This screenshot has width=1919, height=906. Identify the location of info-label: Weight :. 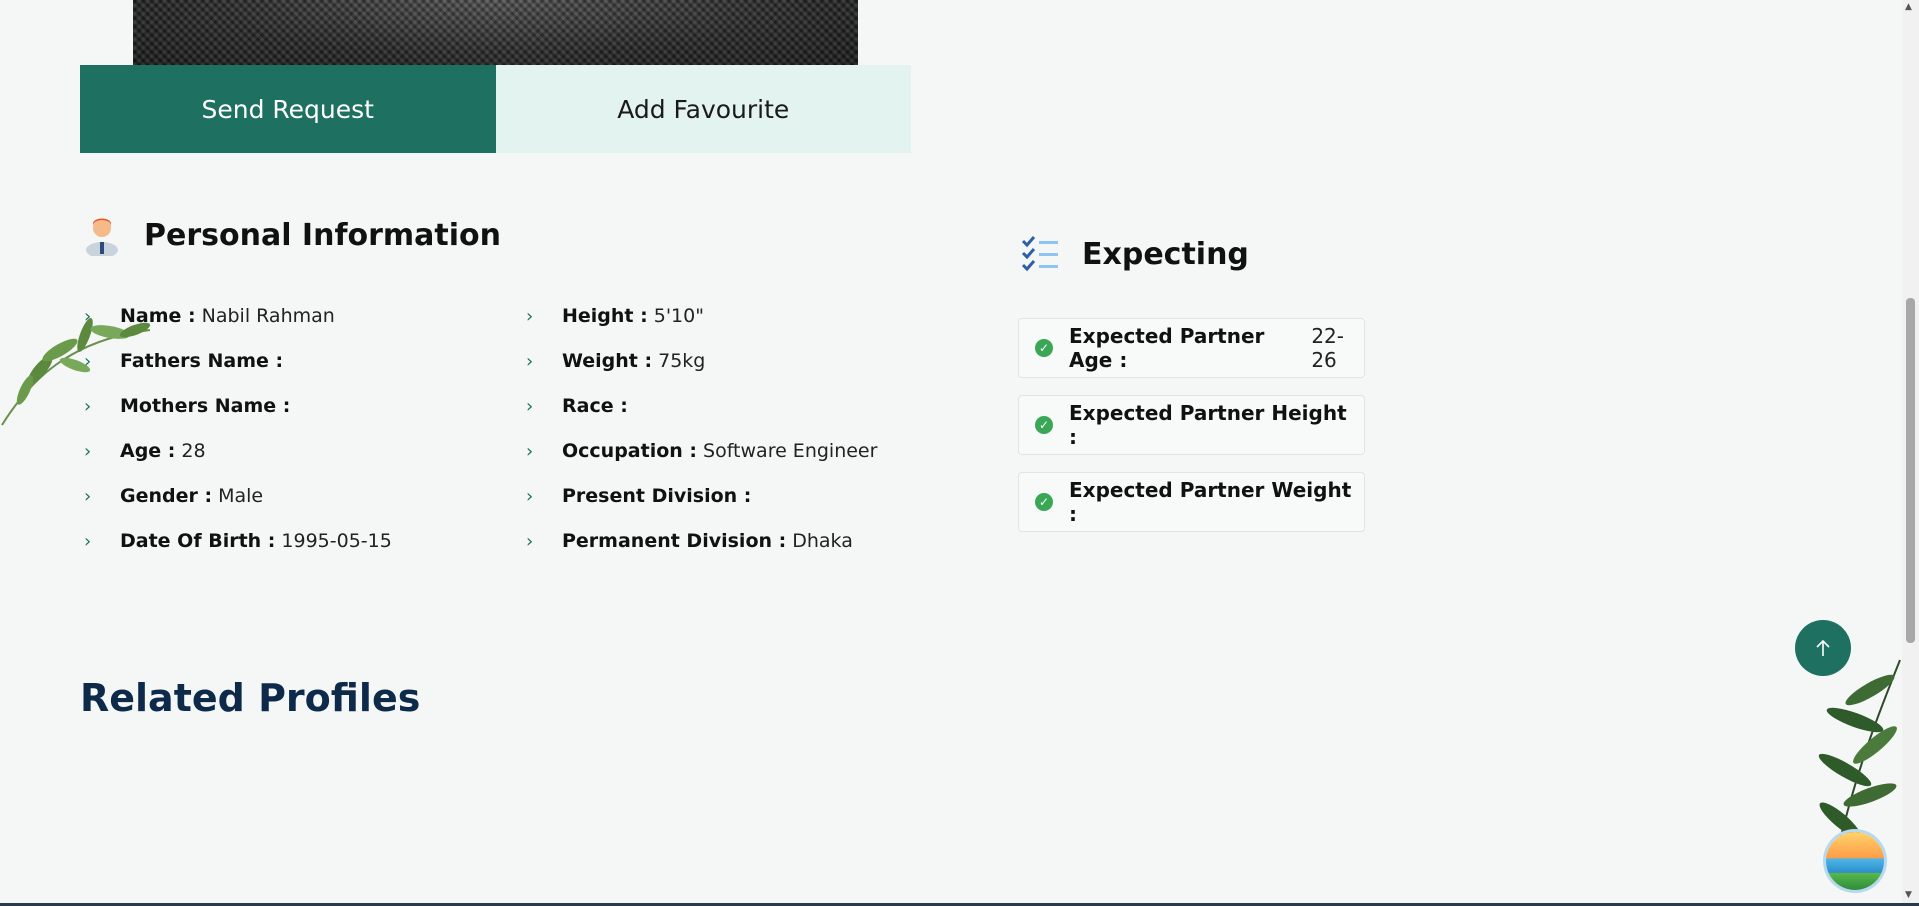
(607, 361).